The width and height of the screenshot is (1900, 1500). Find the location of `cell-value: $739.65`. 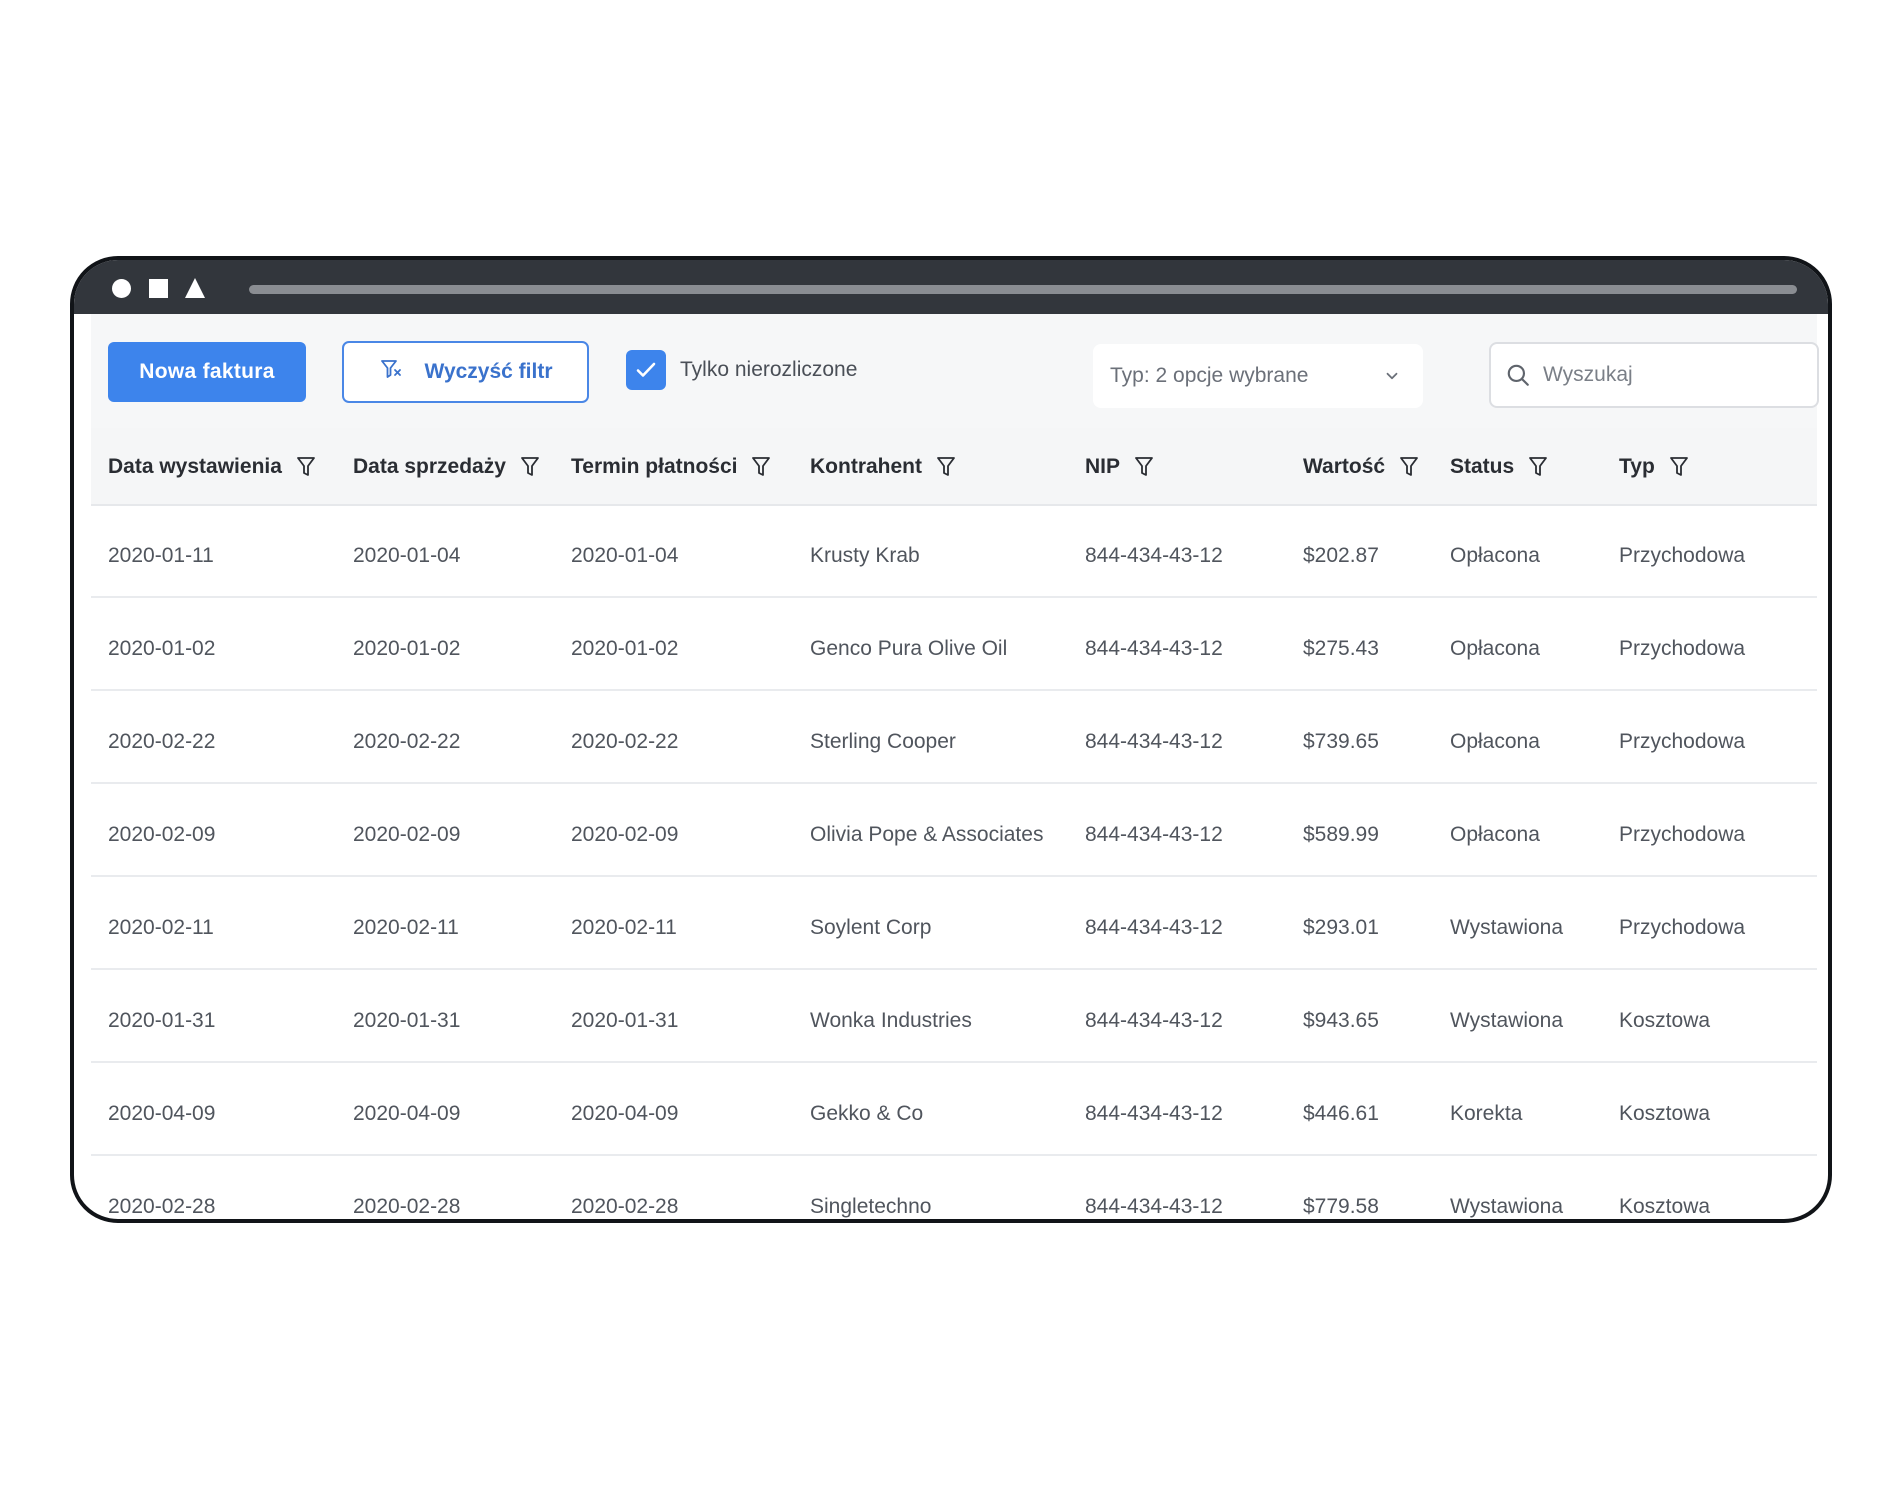

cell-value: $739.65 is located at coordinates (1341, 741).